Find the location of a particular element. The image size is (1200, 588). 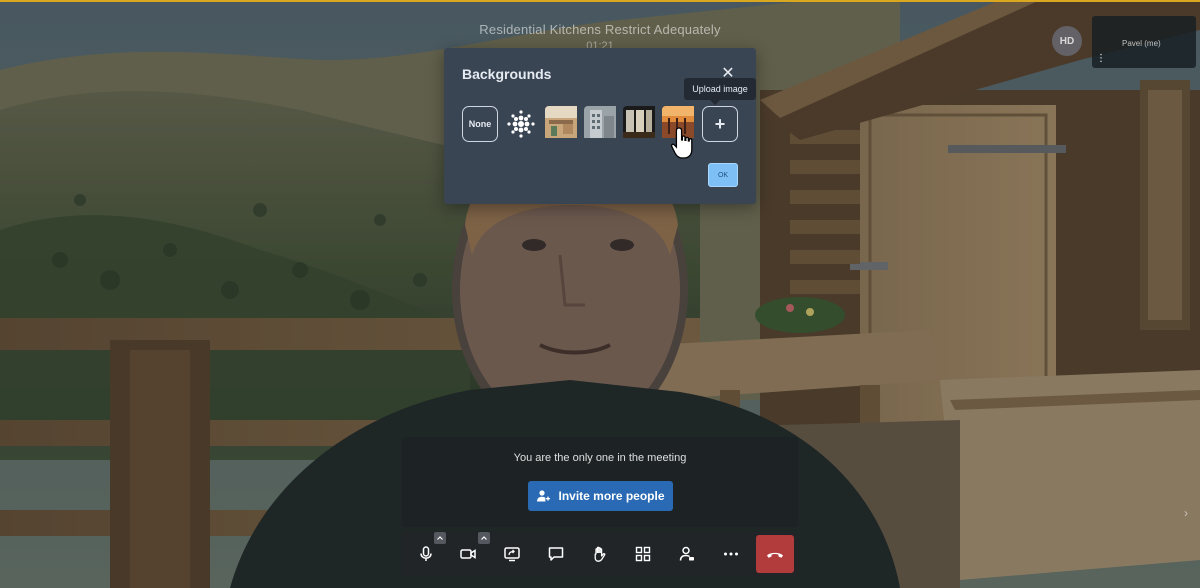

participants-button is located at coordinates (687, 554).